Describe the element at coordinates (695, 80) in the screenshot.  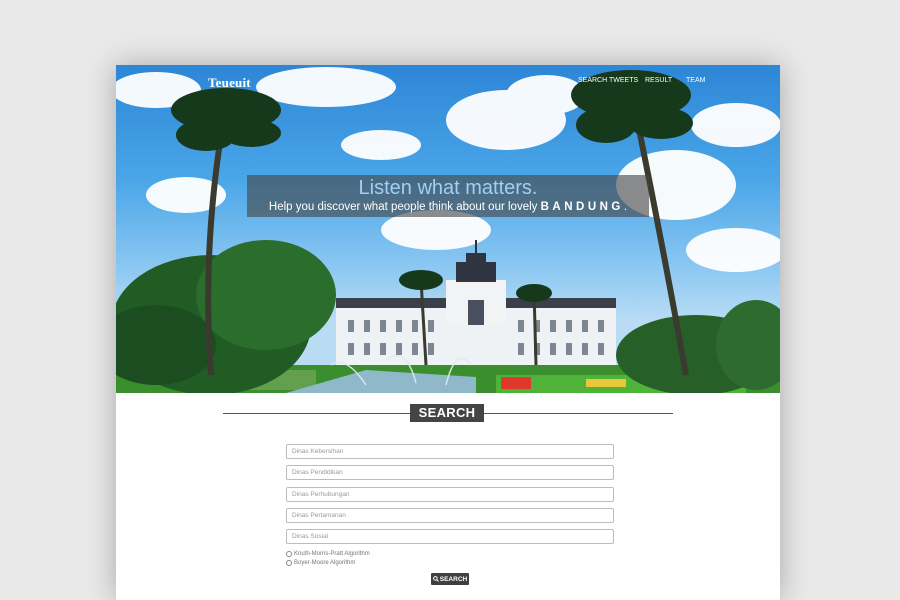
I see `nav-link-team: TEAM` at that location.